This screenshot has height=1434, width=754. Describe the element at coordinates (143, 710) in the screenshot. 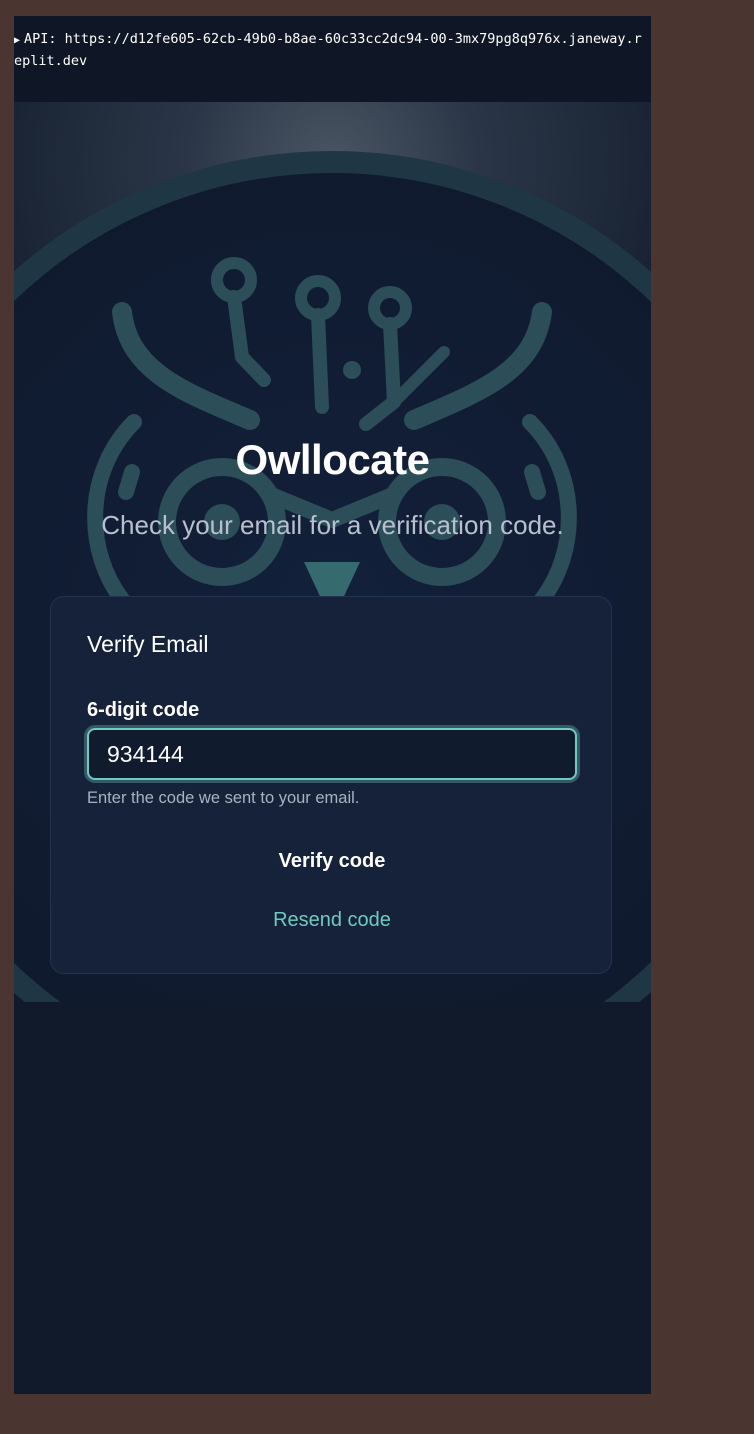

I see `code-field-label: 6-digit code` at that location.